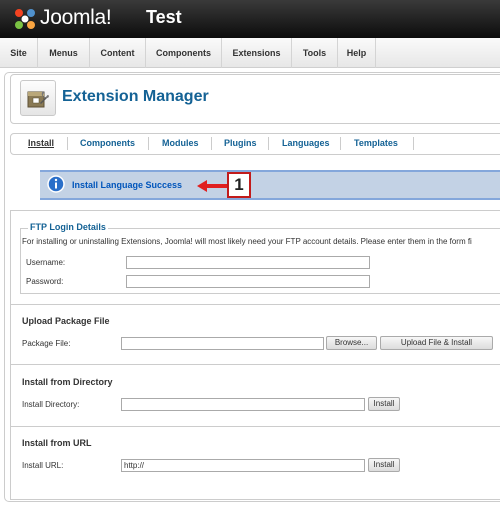  What do you see at coordinates (257, 53) in the screenshot?
I see `menu-extensions: Extensions` at bounding box center [257, 53].